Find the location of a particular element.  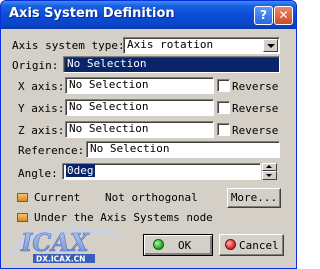

reference-label: Reference: is located at coordinates (51, 150).